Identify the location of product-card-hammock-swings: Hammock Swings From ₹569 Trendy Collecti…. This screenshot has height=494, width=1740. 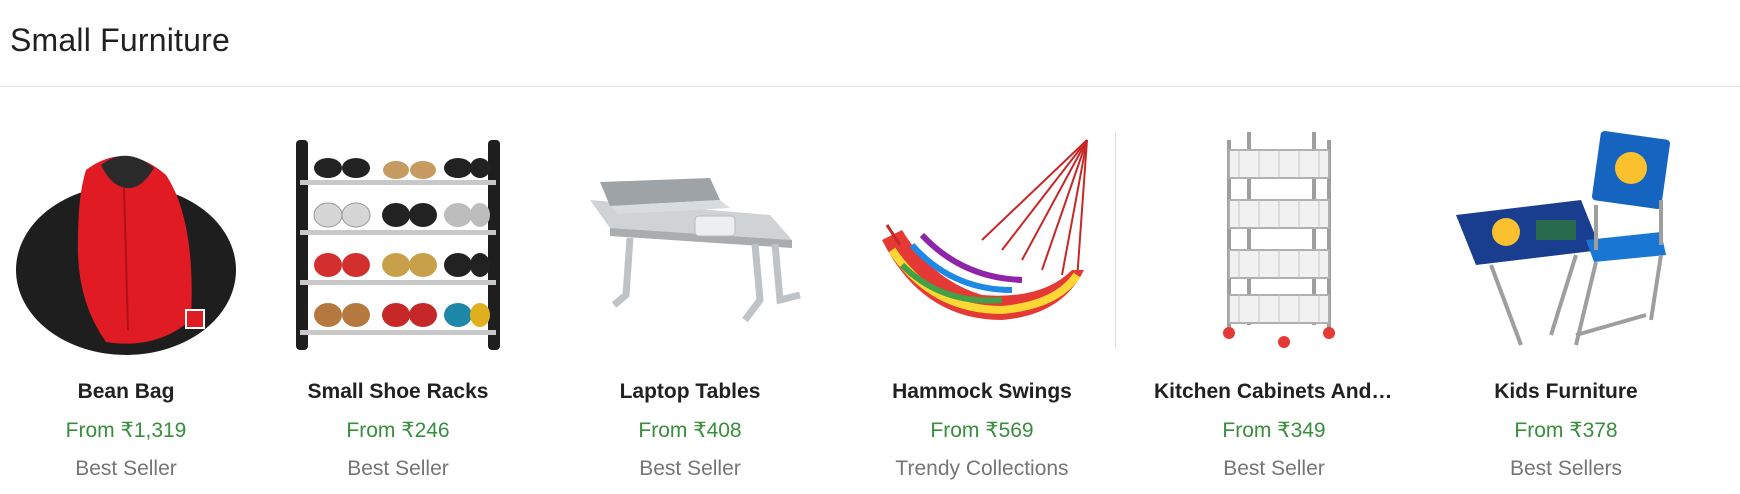
(982, 291).